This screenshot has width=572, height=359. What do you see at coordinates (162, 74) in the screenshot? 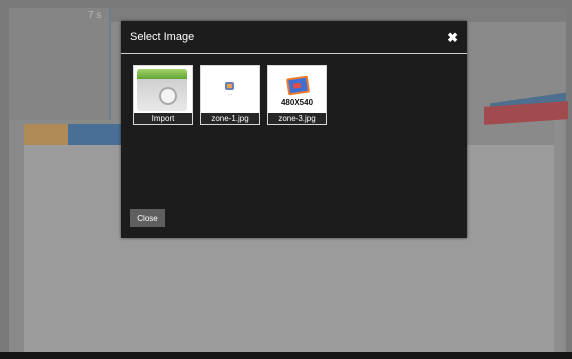
I see `import-icon-top` at bounding box center [162, 74].